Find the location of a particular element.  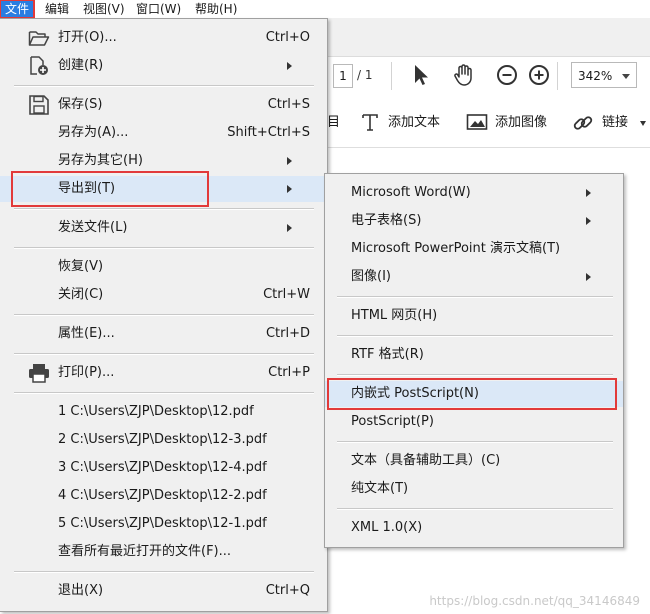

menu-item-label: HTML 网页(H) is located at coordinates (394, 315).